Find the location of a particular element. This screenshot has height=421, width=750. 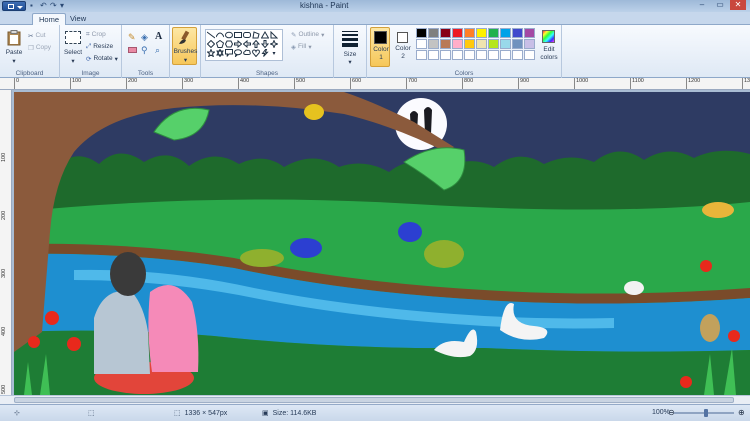

zoom-slider-thumb is located at coordinates (706, 413).